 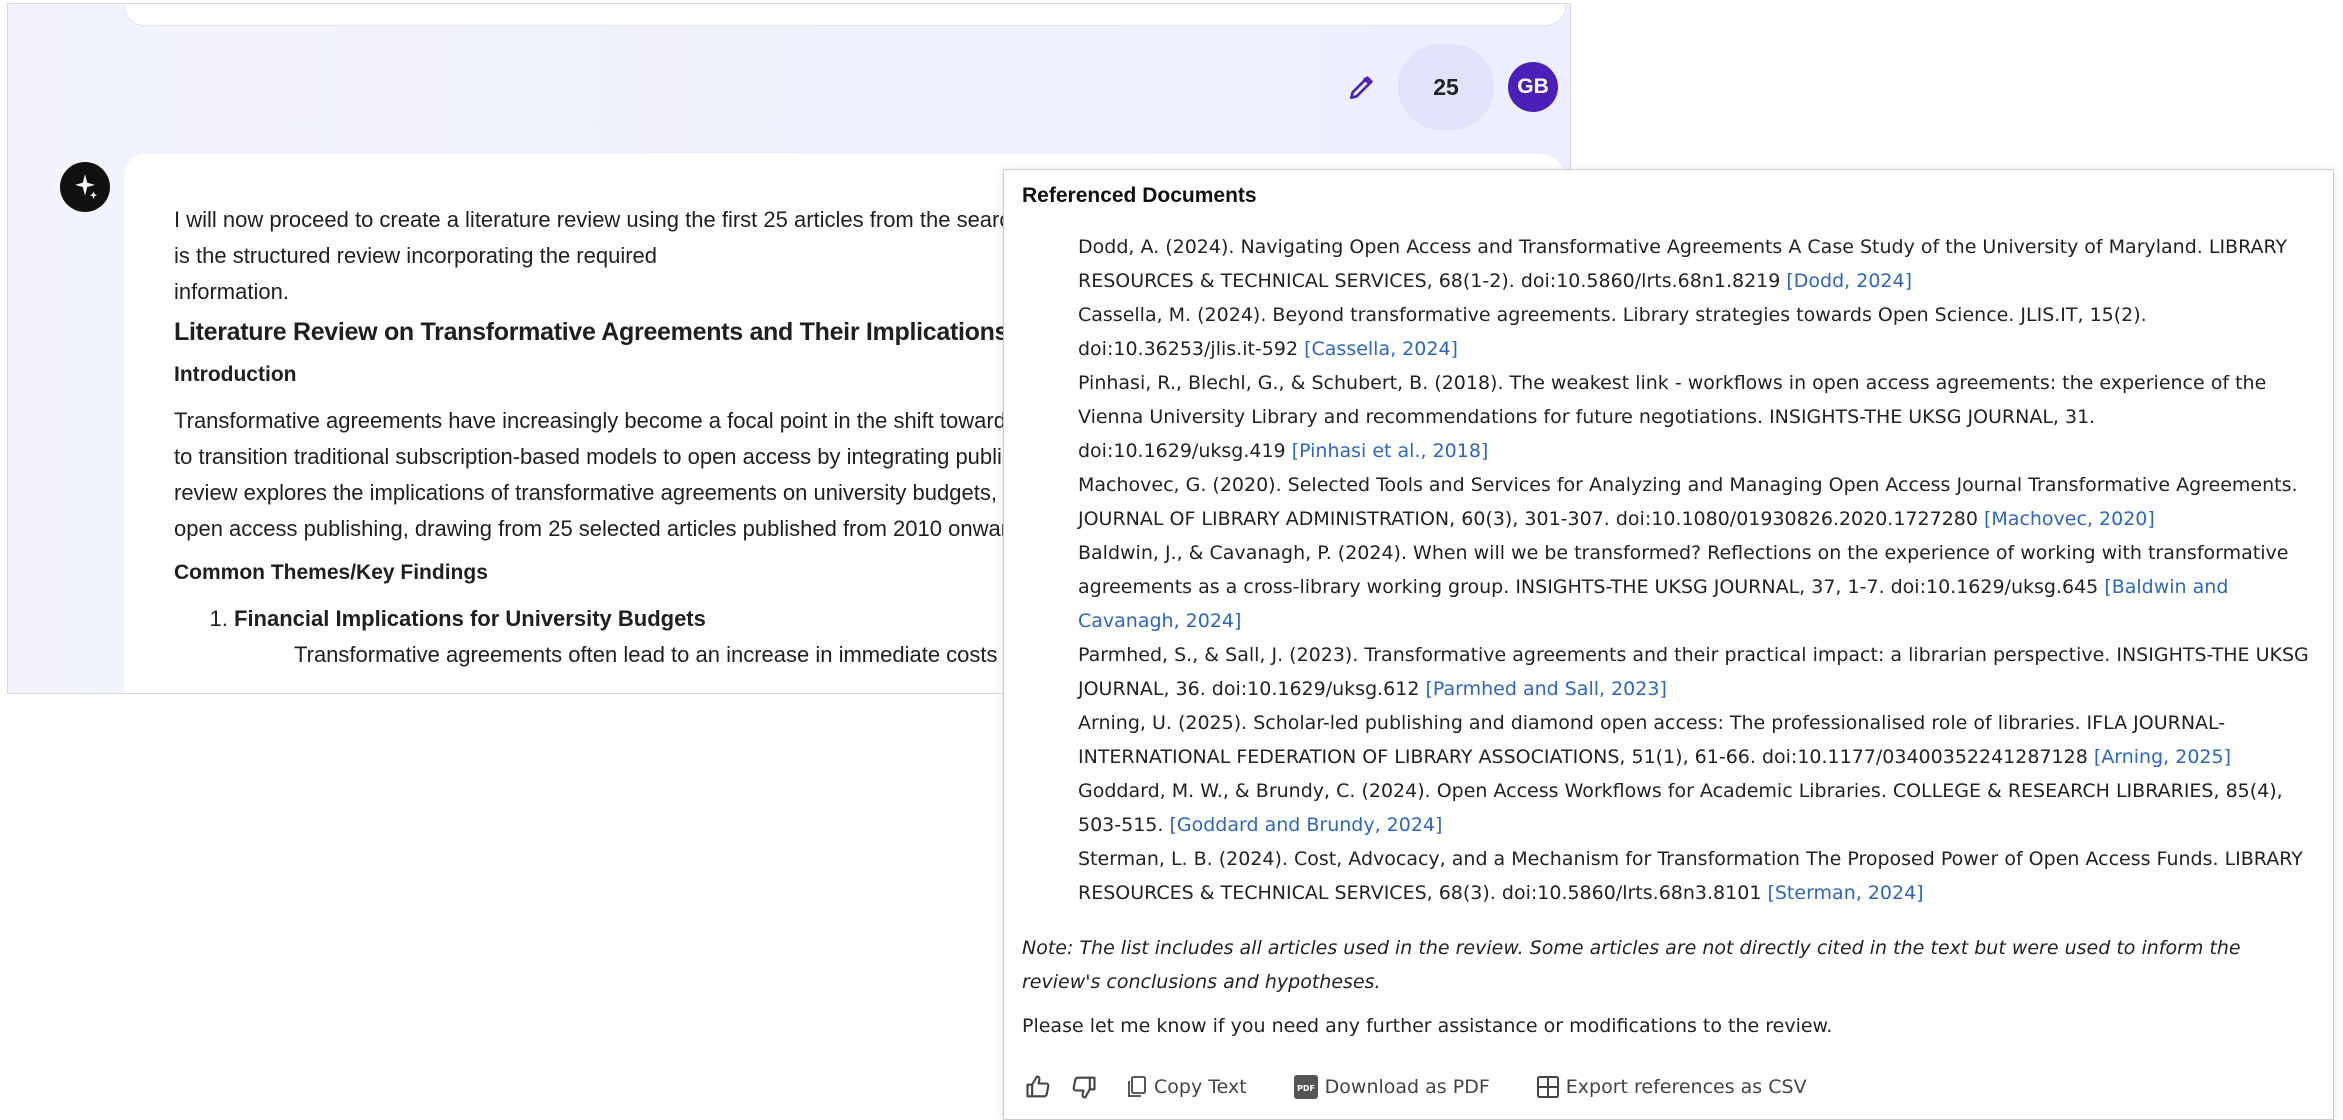 What do you see at coordinates (1845, 893) in the screenshot?
I see `citation-link: [Sterman, 2024]` at bounding box center [1845, 893].